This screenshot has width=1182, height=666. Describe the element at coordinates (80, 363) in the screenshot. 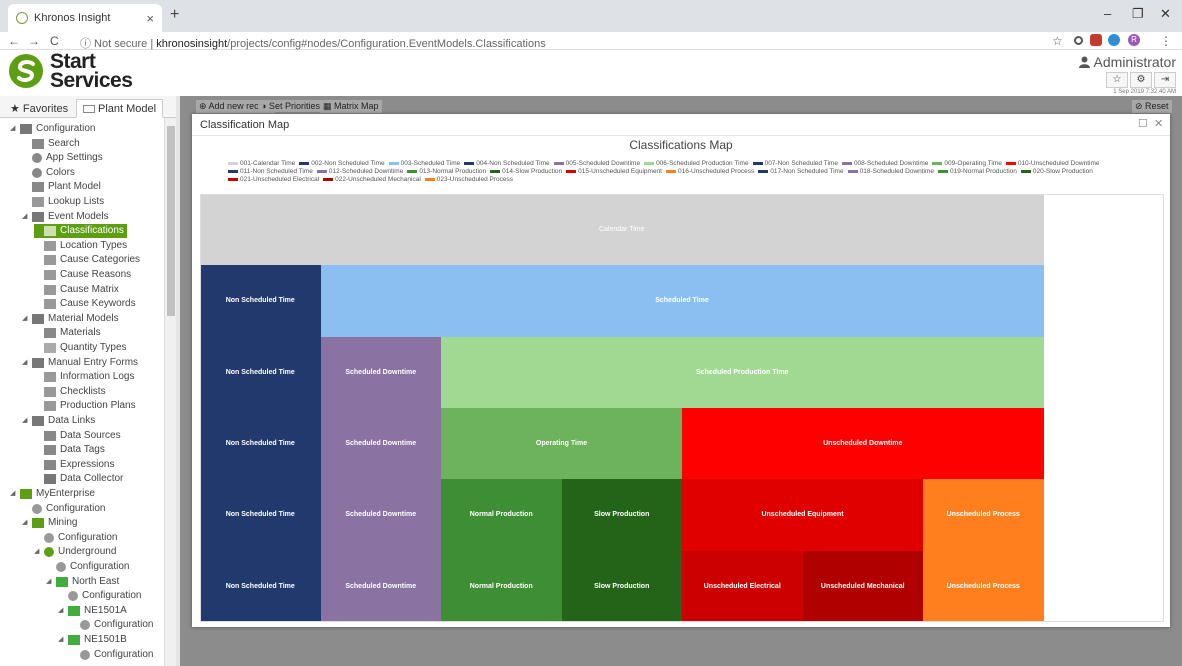

I see `tree-item: ◢ Manual Entry Forms` at that location.